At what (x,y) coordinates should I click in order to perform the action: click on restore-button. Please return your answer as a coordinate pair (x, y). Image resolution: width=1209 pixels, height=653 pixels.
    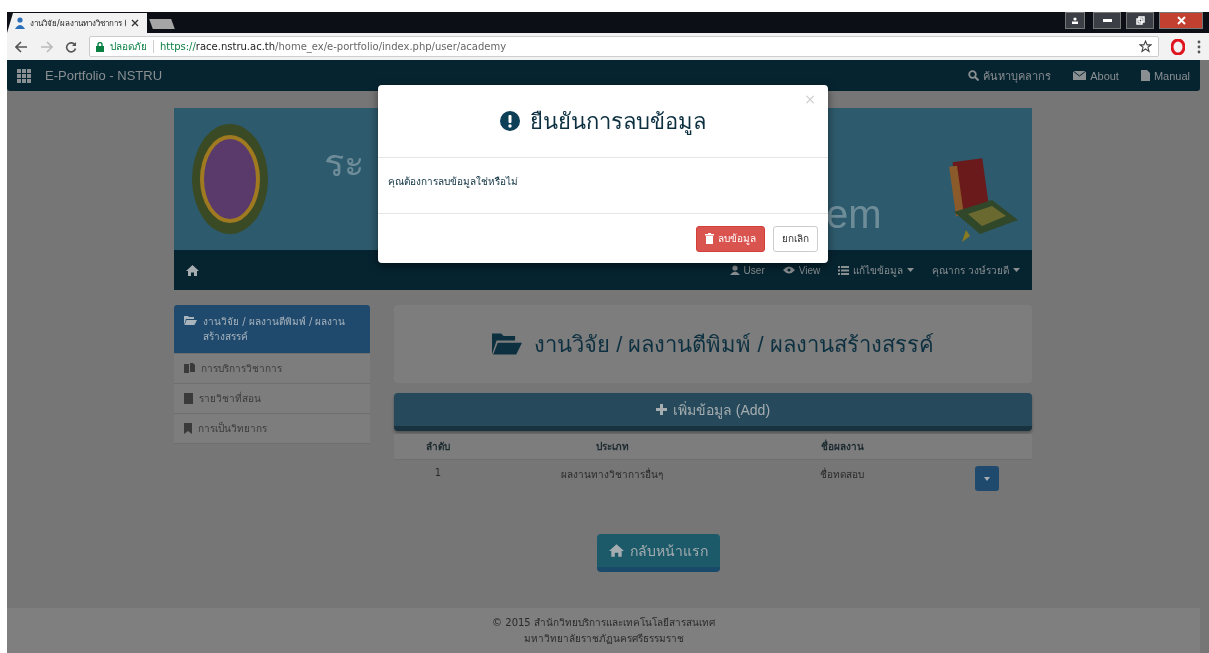
    Looking at the image, I should click on (1140, 20).